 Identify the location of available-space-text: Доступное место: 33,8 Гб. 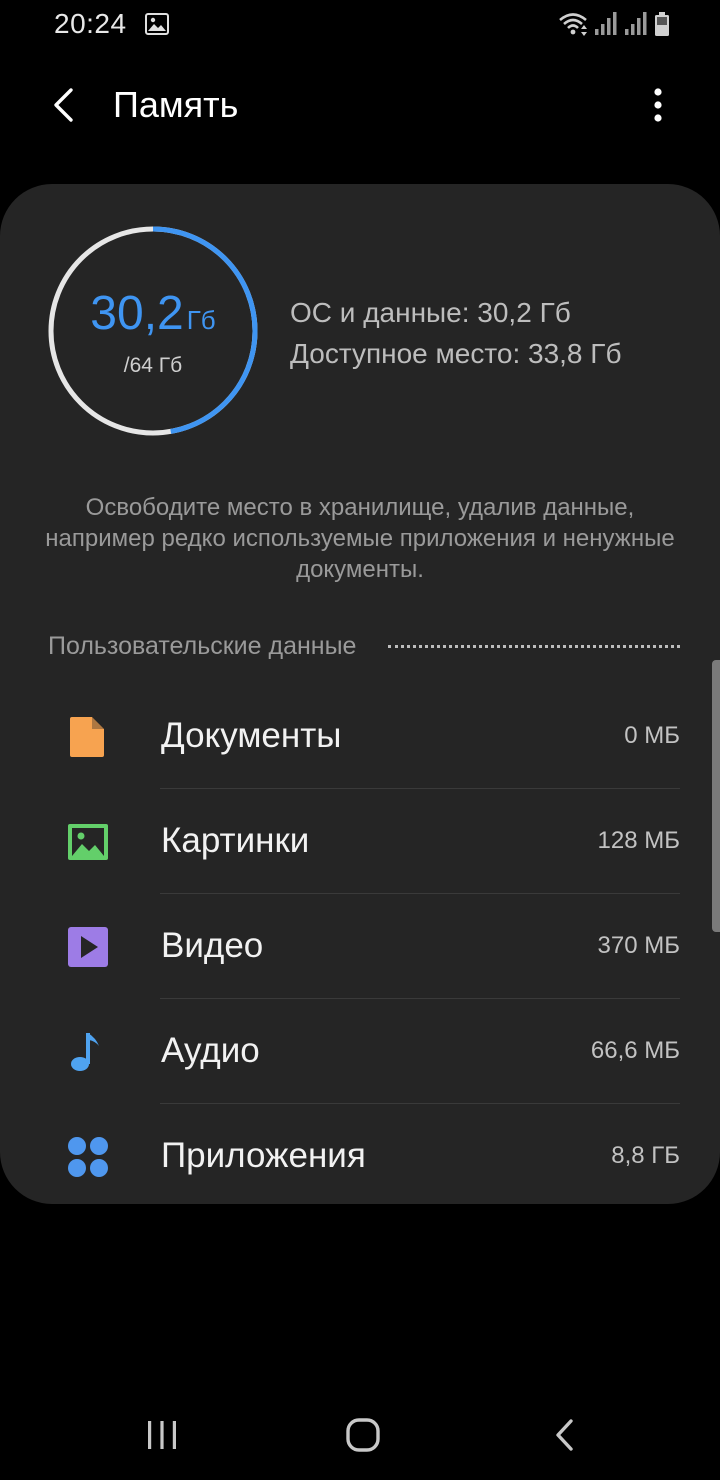
(456, 353).